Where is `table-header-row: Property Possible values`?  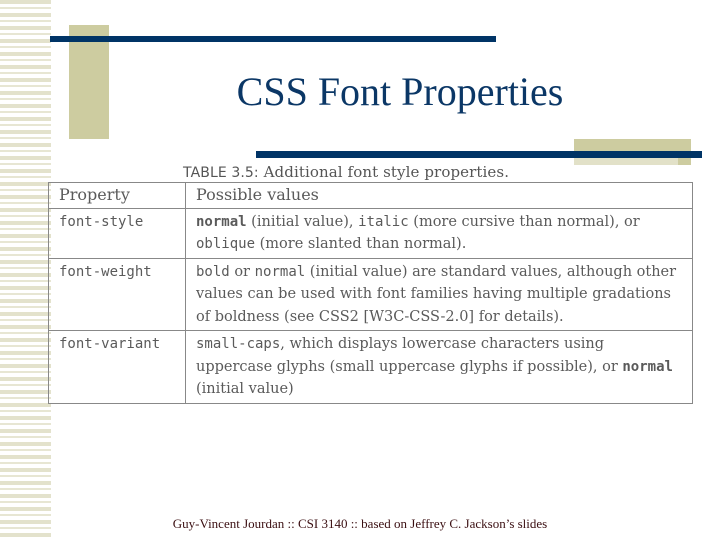
table-header-row: Property Possible values is located at coordinates (370, 195).